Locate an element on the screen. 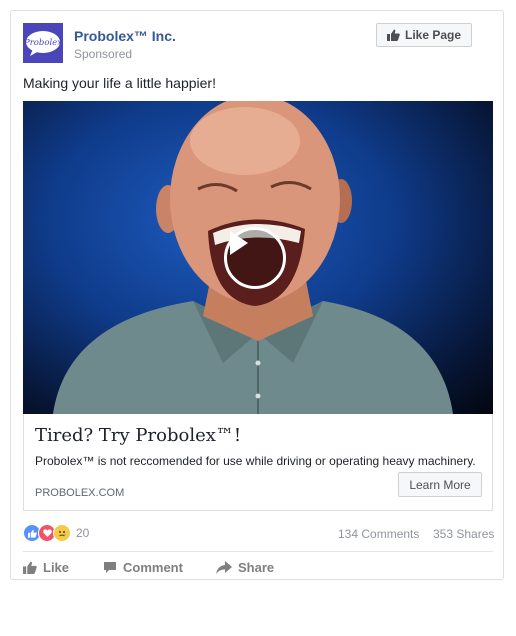 Image resolution: width=516 pixels, height=636 pixels. play-button is located at coordinates (255, 258).